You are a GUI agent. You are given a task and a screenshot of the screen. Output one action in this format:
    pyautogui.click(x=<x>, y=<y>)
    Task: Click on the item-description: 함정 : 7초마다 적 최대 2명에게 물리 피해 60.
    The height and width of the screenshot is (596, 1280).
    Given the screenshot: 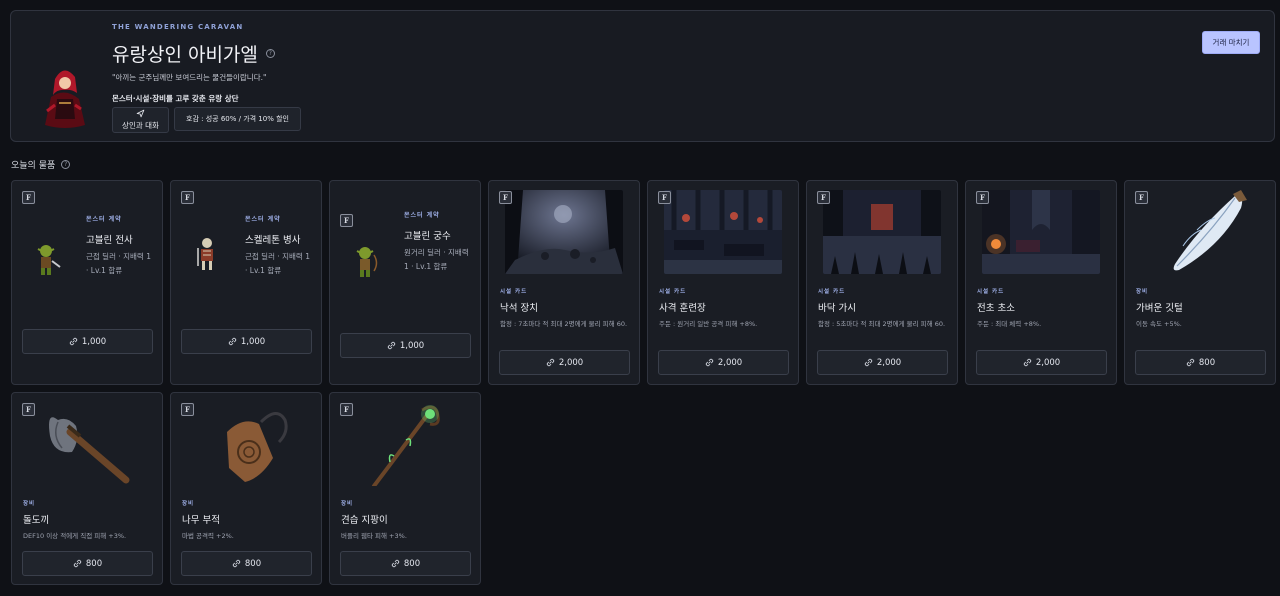 What is the action you would take?
    pyautogui.click(x=564, y=324)
    